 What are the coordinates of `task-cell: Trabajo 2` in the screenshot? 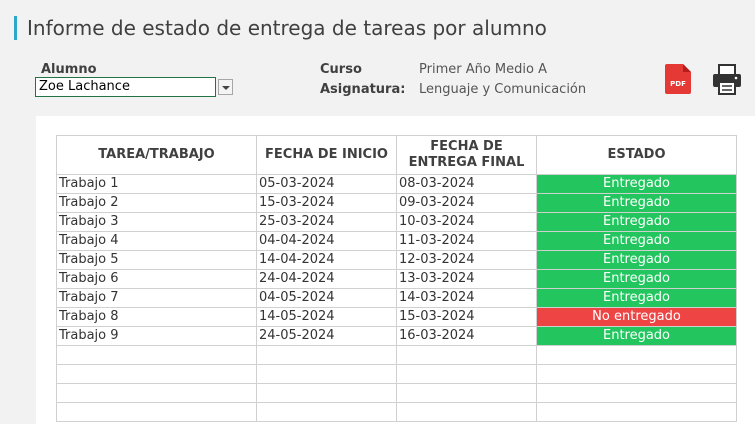 It's located at (156, 203).